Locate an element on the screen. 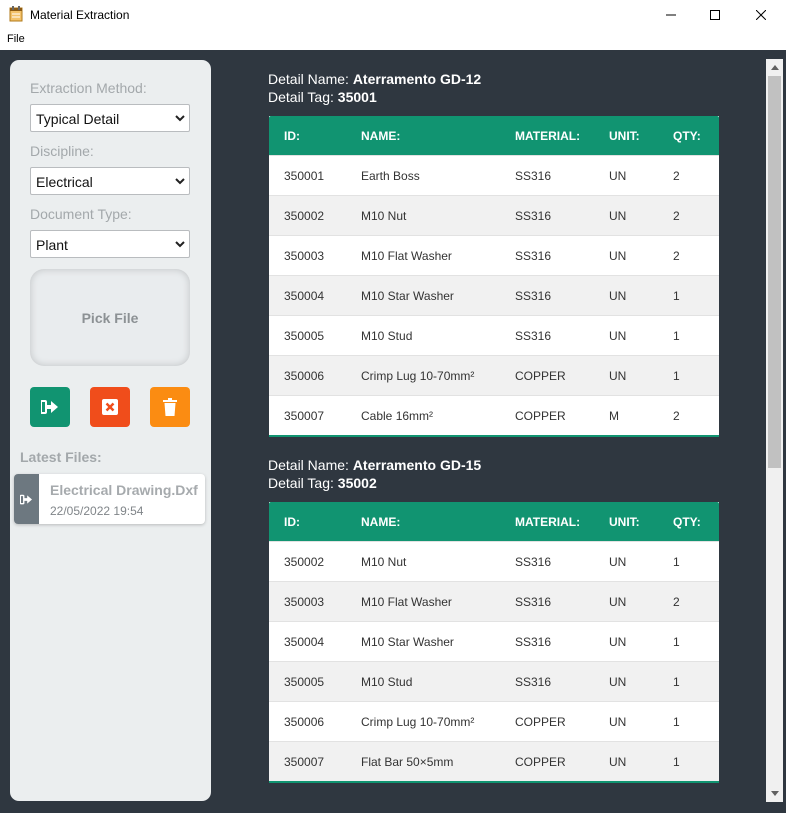  menu-bar: File is located at coordinates (393, 39).